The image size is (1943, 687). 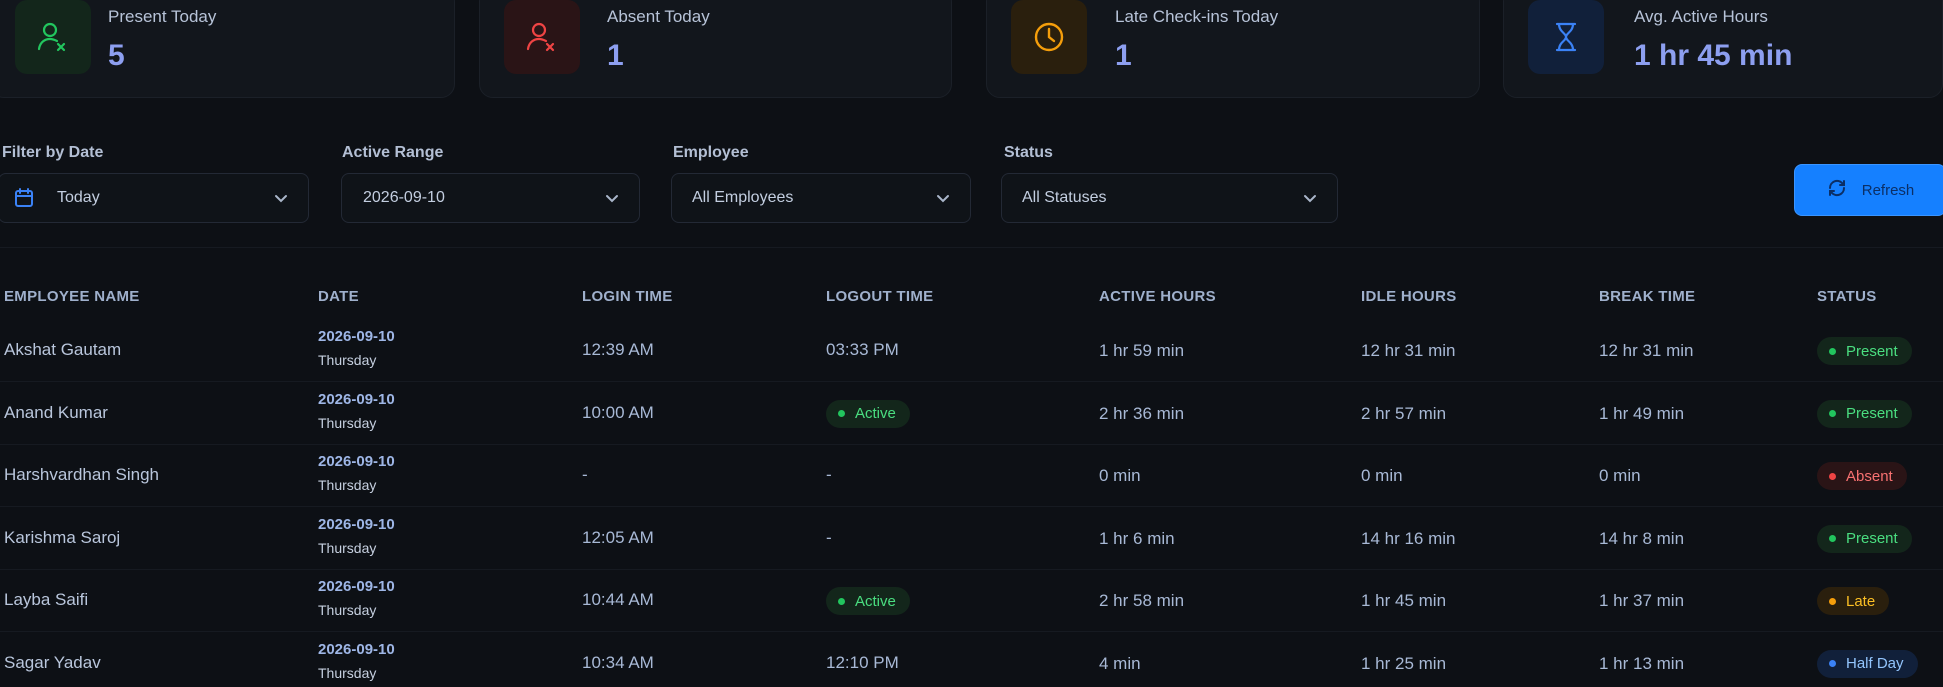 What do you see at coordinates (658, 16) in the screenshot?
I see `stat-label: Absent Today` at bounding box center [658, 16].